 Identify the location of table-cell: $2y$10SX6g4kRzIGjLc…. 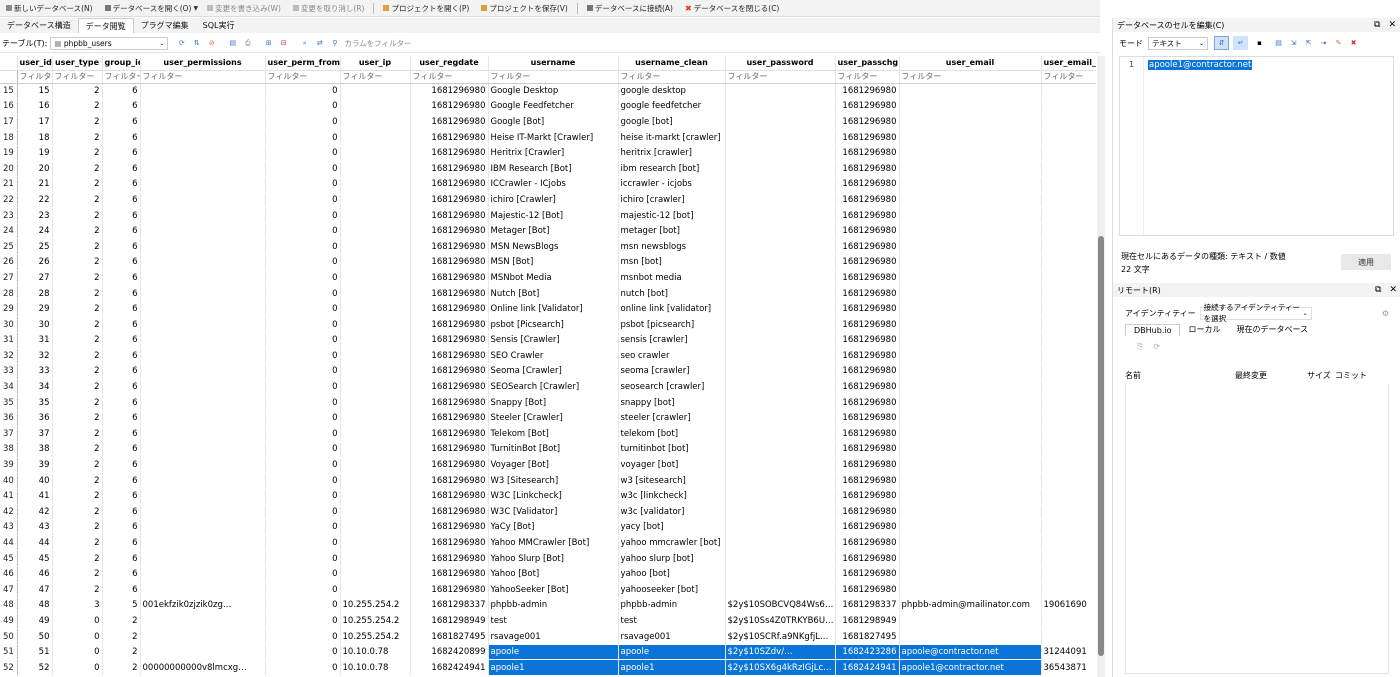
(780, 668).